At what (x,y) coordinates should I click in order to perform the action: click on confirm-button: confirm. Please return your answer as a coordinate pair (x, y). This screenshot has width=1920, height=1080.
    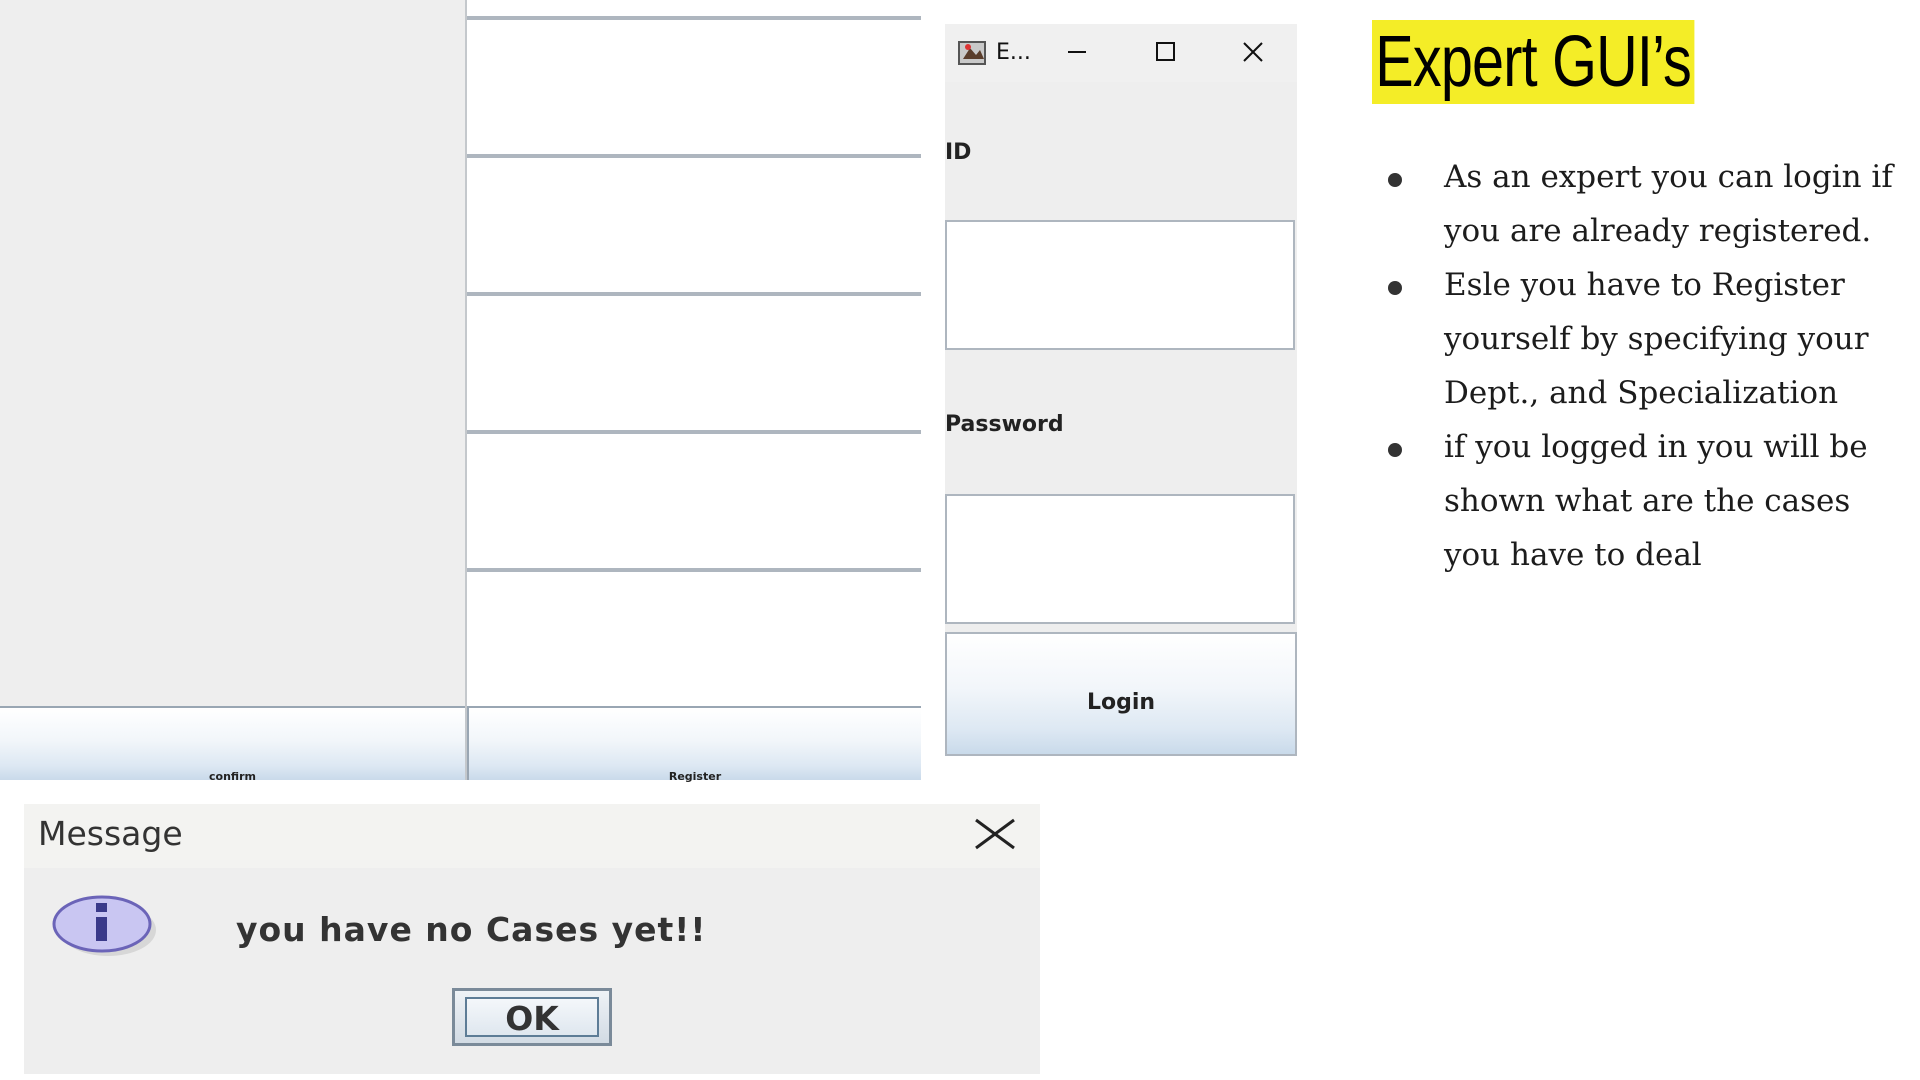
    Looking at the image, I should click on (232, 744).